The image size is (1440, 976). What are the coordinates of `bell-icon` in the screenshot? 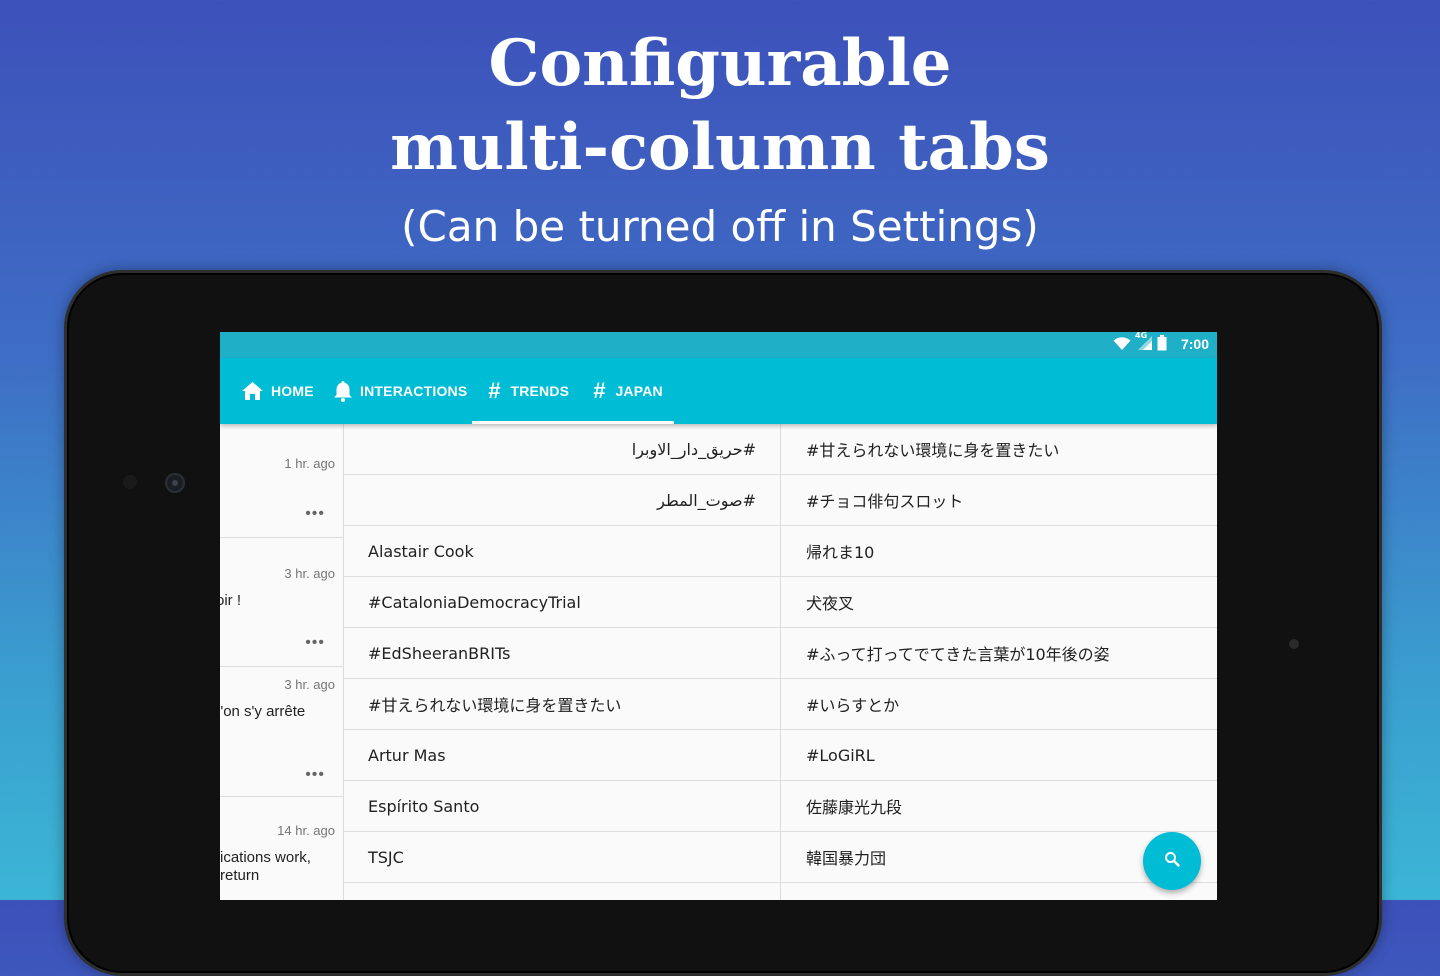 It's located at (343, 391).